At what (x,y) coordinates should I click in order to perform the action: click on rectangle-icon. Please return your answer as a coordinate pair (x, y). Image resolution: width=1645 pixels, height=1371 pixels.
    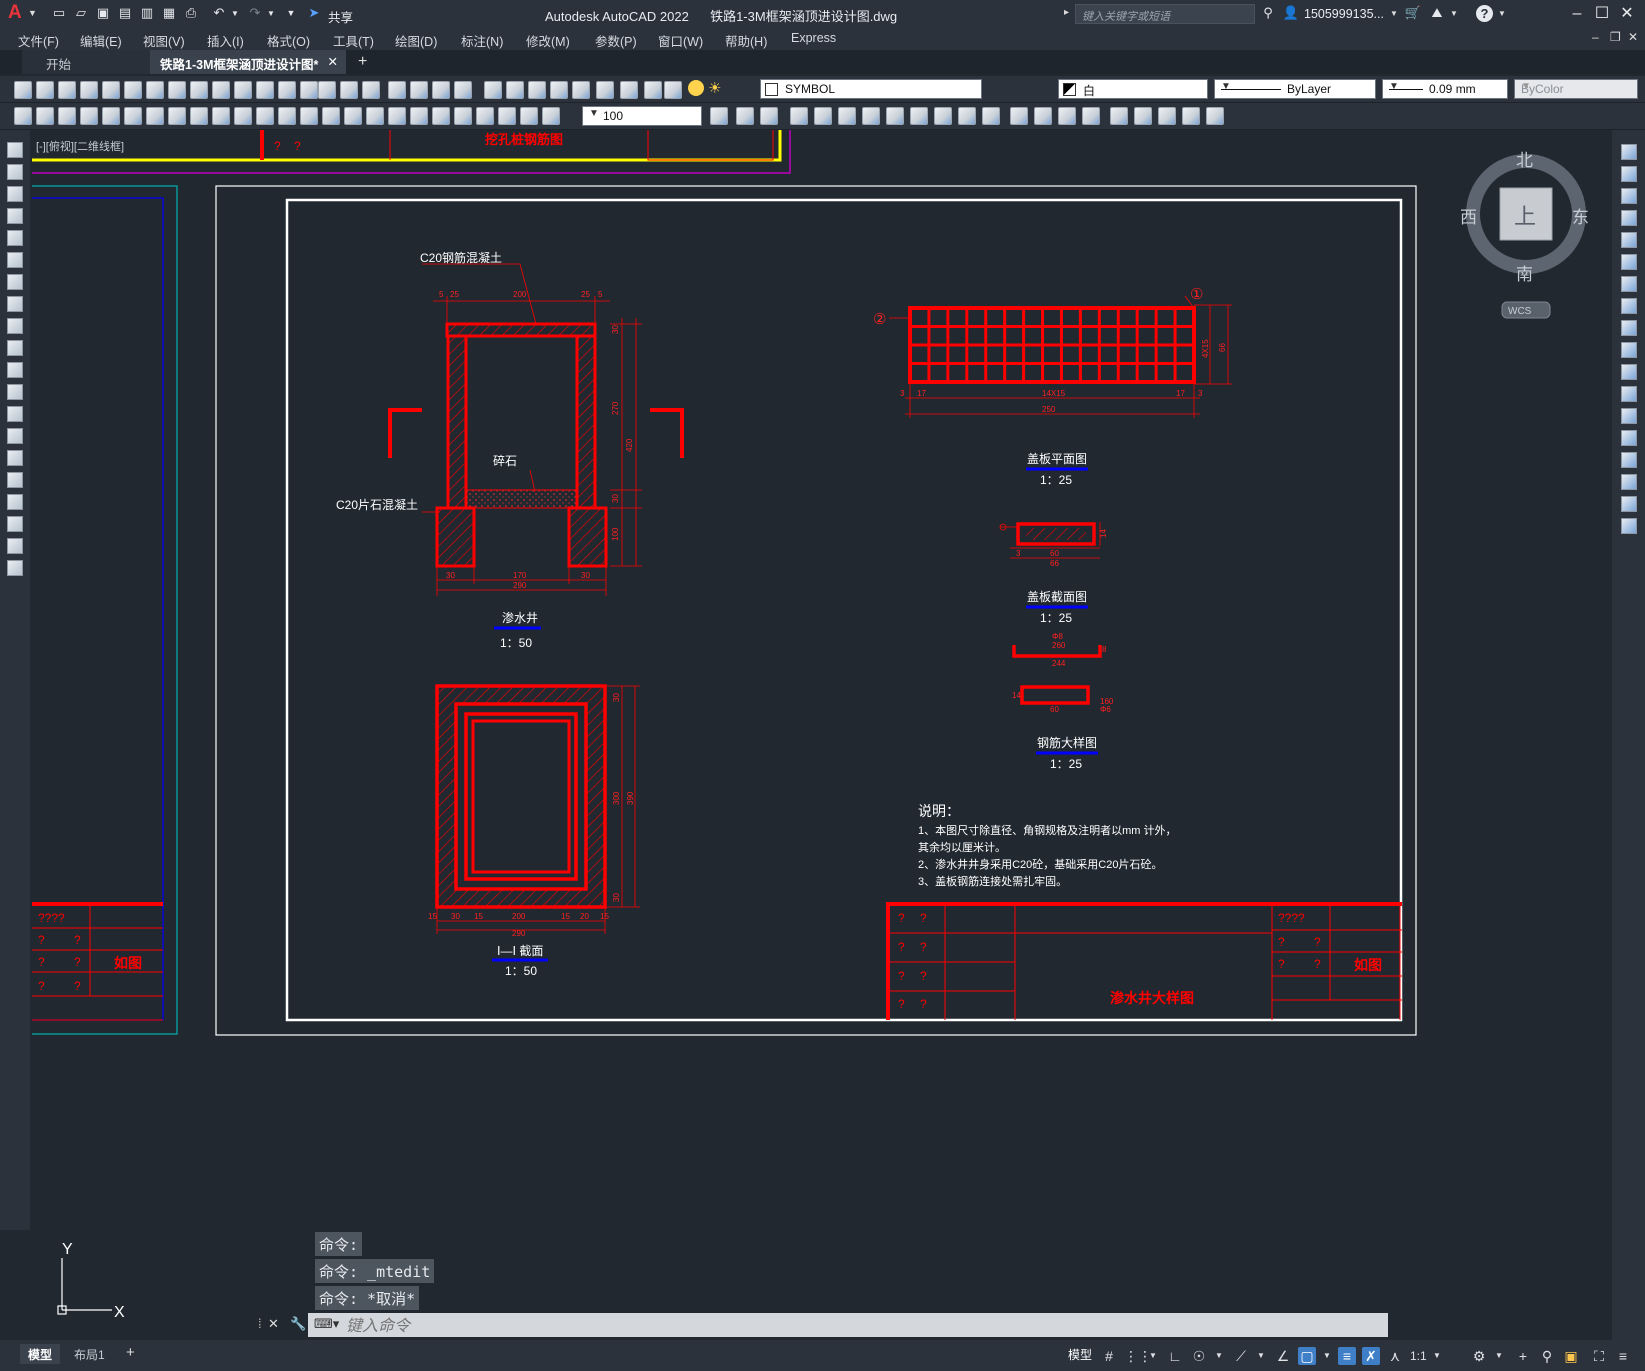
    Looking at the image, I should click on (15, 238).